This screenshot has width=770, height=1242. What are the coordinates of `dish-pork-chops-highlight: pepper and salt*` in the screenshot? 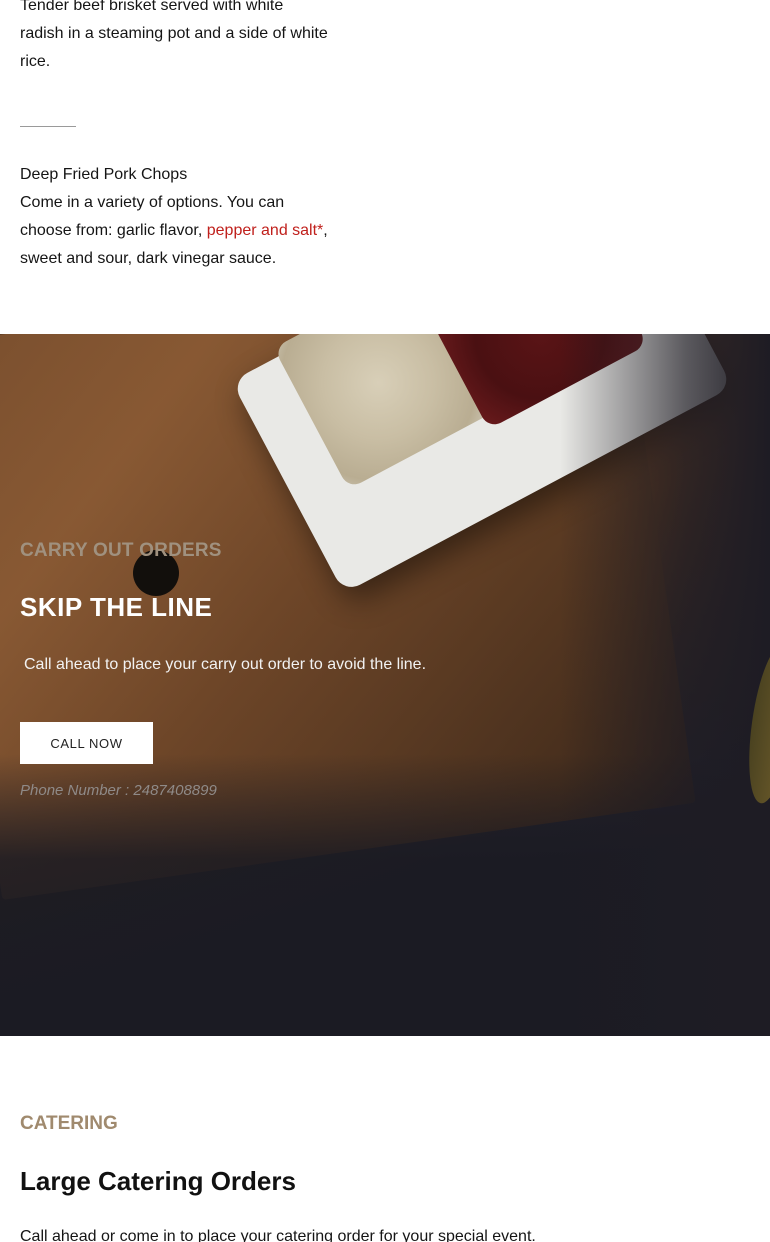 It's located at (265, 230).